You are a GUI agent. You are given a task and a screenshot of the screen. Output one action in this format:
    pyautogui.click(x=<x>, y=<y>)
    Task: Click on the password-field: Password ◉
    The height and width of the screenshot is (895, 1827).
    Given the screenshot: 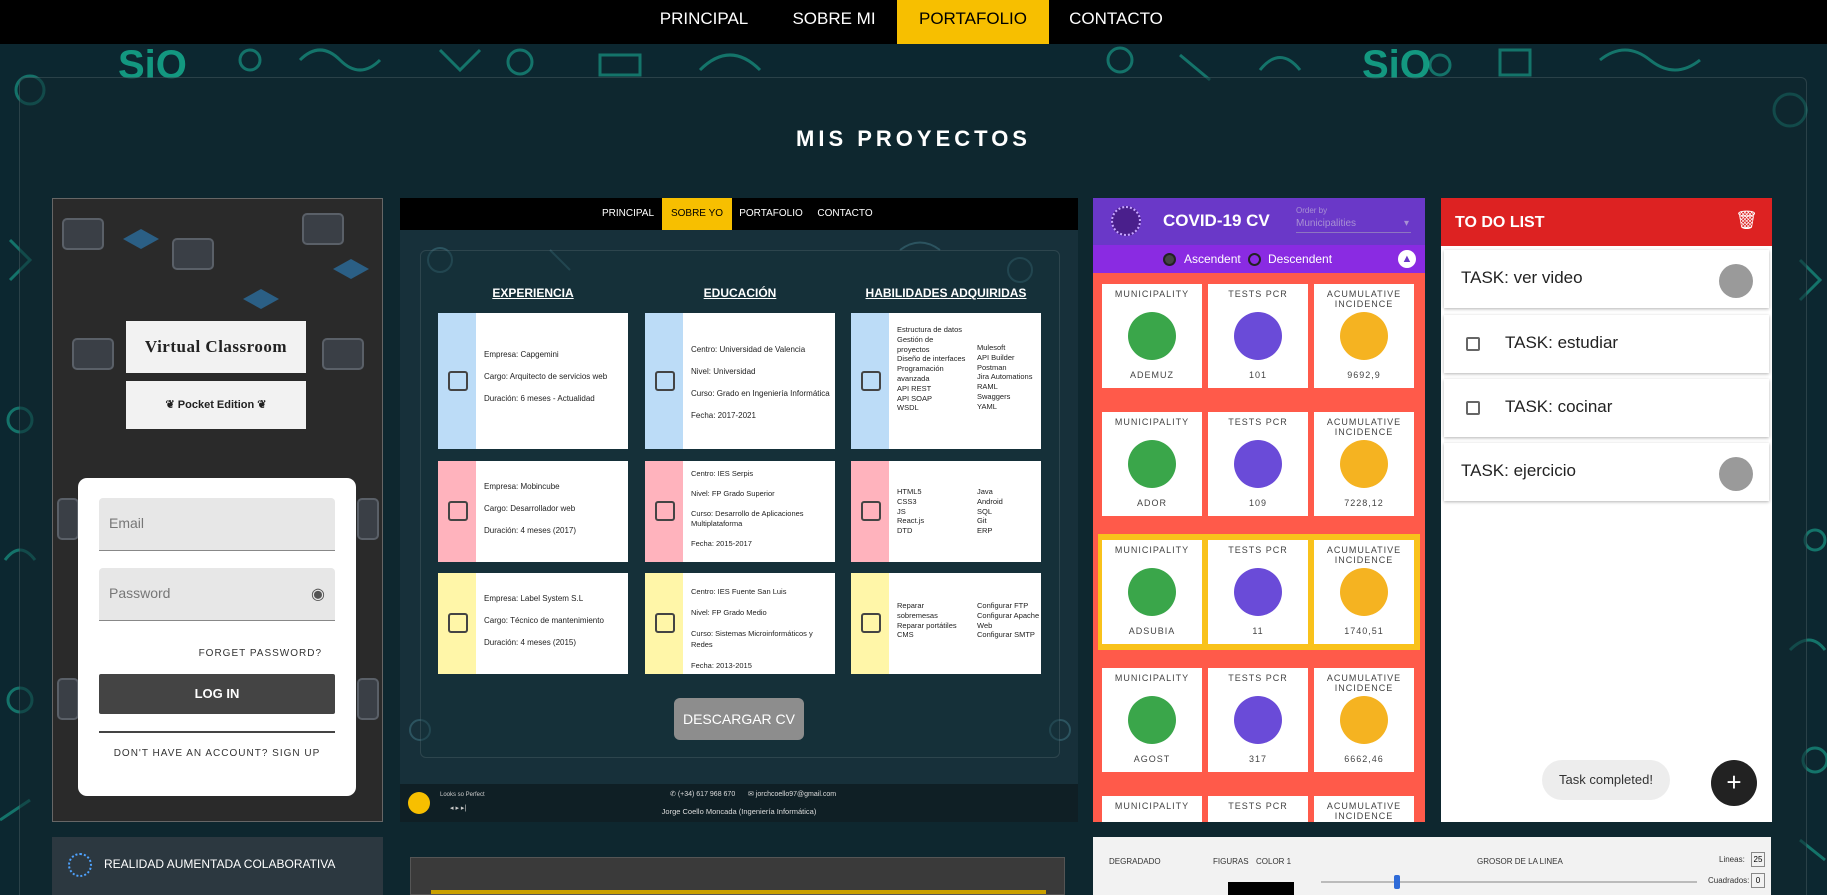 What is the action you would take?
    pyautogui.click(x=217, y=594)
    